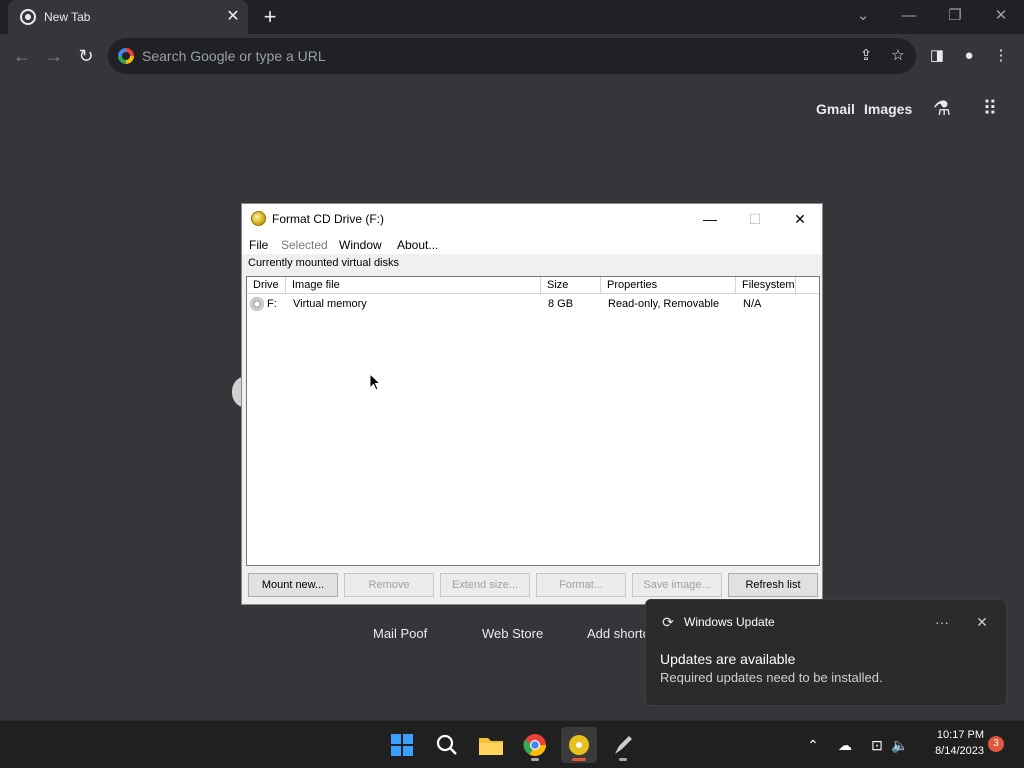  Describe the element at coordinates (535, 745) in the screenshot. I see `chrome-taskbar-button` at that location.